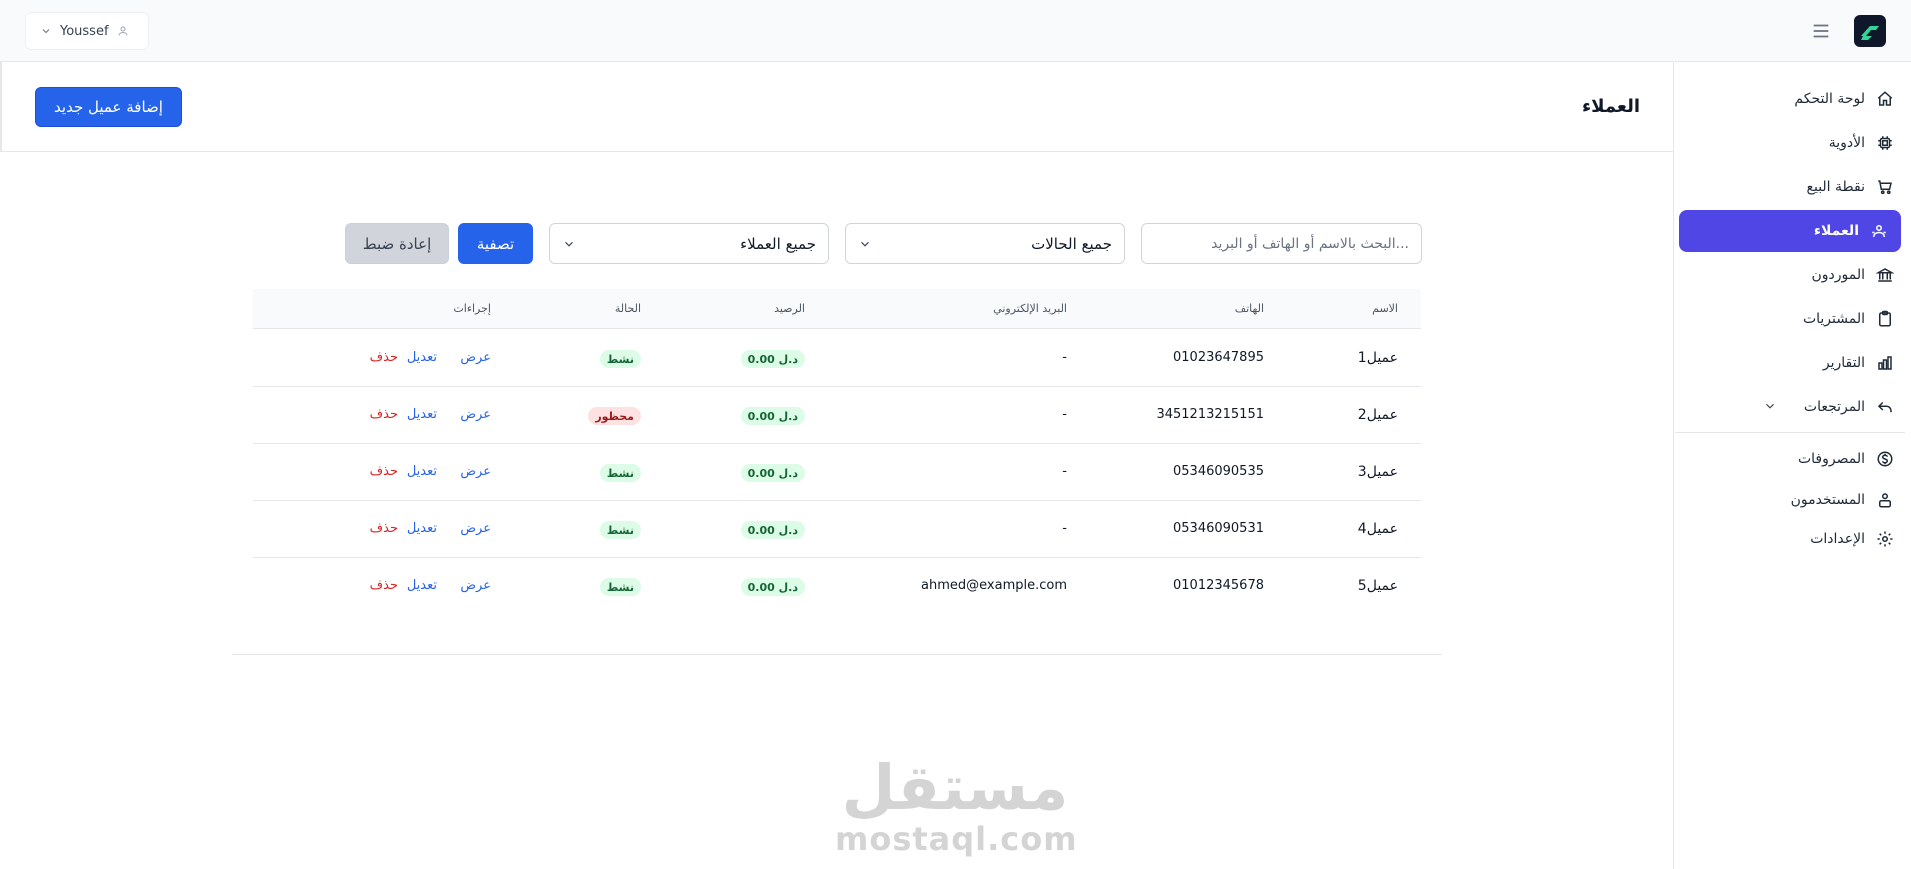 This screenshot has height=869, width=1911. What do you see at coordinates (1835, 187) in the screenshot?
I see `sidebar-item-label: نقطة البيع` at bounding box center [1835, 187].